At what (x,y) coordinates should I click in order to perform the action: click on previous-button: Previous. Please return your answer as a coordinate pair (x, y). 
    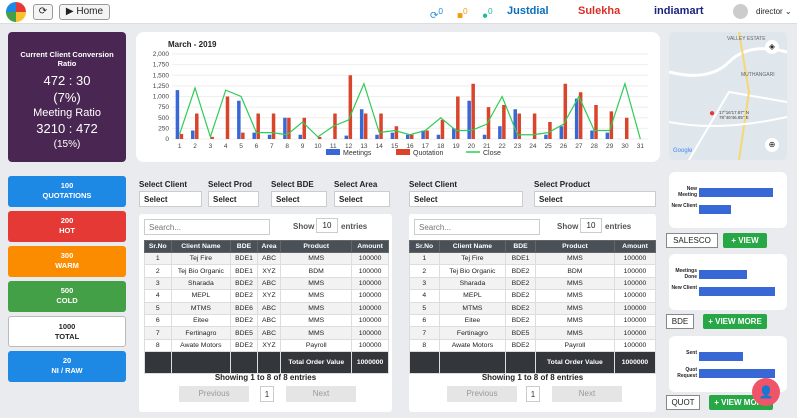
    Looking at the image, I should click on (214, 394).